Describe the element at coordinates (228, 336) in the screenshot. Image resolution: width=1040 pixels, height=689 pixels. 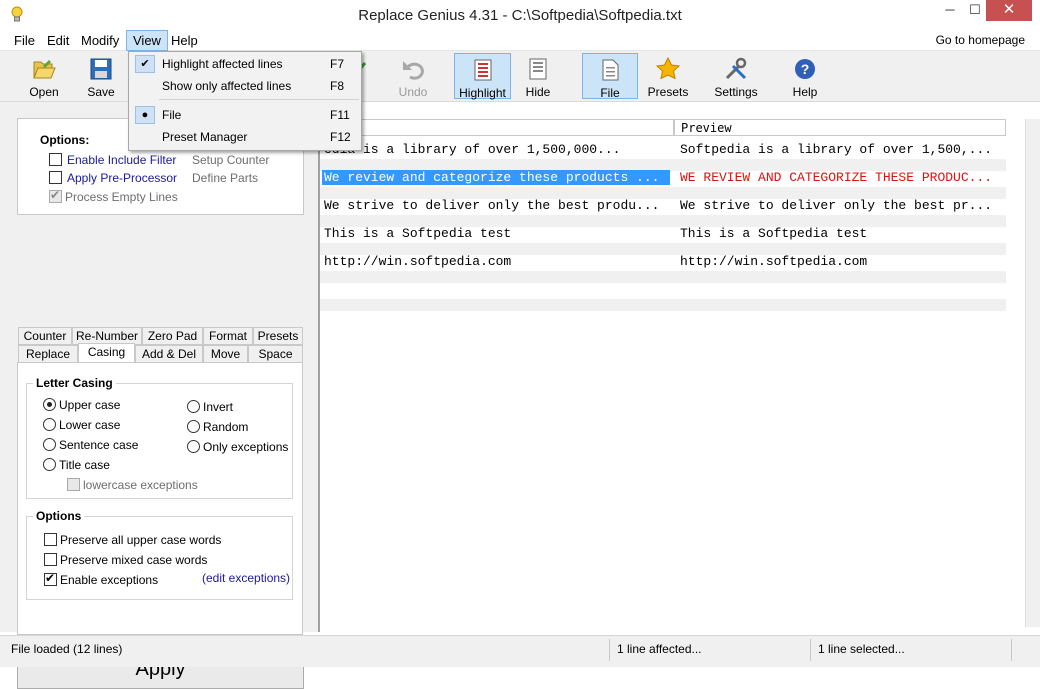
I see `tab-format: Format` at that location.